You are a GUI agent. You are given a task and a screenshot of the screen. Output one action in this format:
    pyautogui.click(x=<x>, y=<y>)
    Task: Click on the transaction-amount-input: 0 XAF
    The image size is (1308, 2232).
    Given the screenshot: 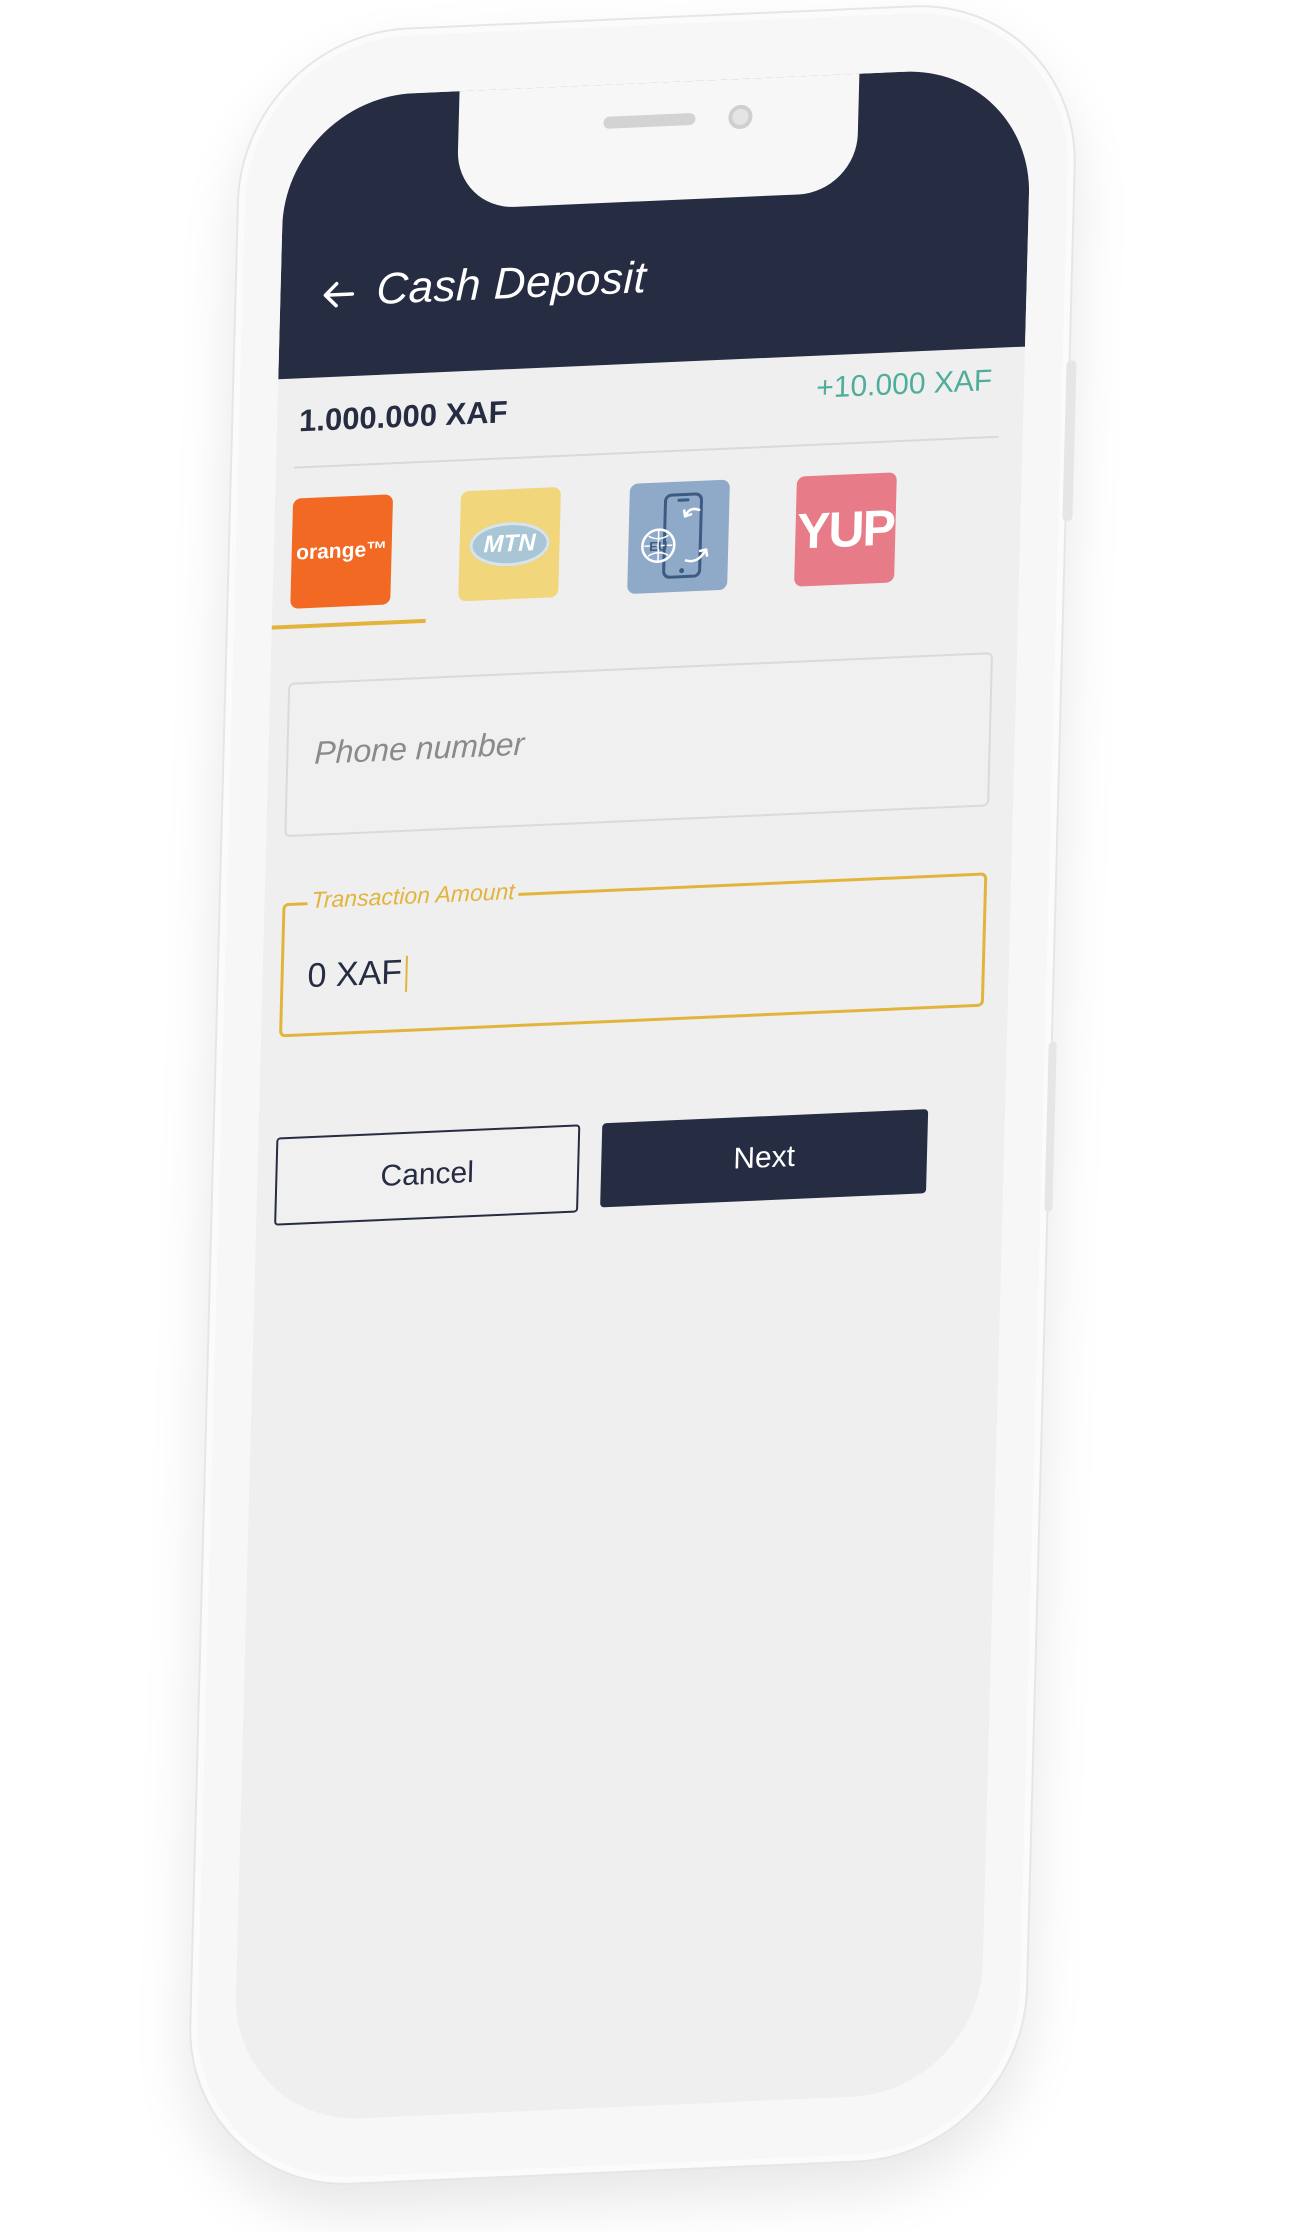 What is the action you would take?
    pyautogui.click(x=358, y=974)
    